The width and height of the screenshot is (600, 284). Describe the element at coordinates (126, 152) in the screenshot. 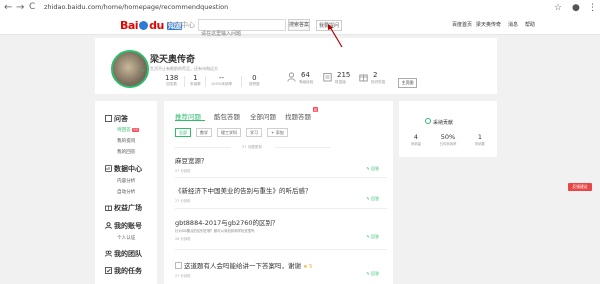

I see `sidebar-item-my-answers: 我的回答` at that location.